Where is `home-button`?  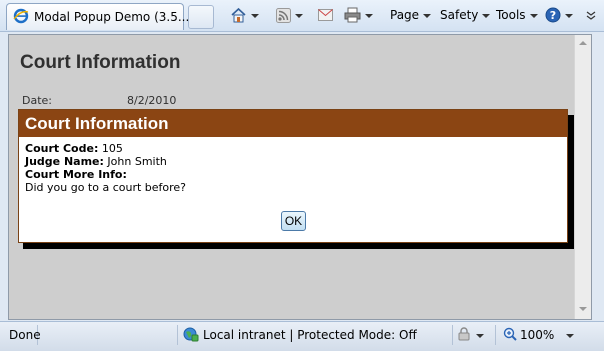
home-button is located at coordinates (244, 15).